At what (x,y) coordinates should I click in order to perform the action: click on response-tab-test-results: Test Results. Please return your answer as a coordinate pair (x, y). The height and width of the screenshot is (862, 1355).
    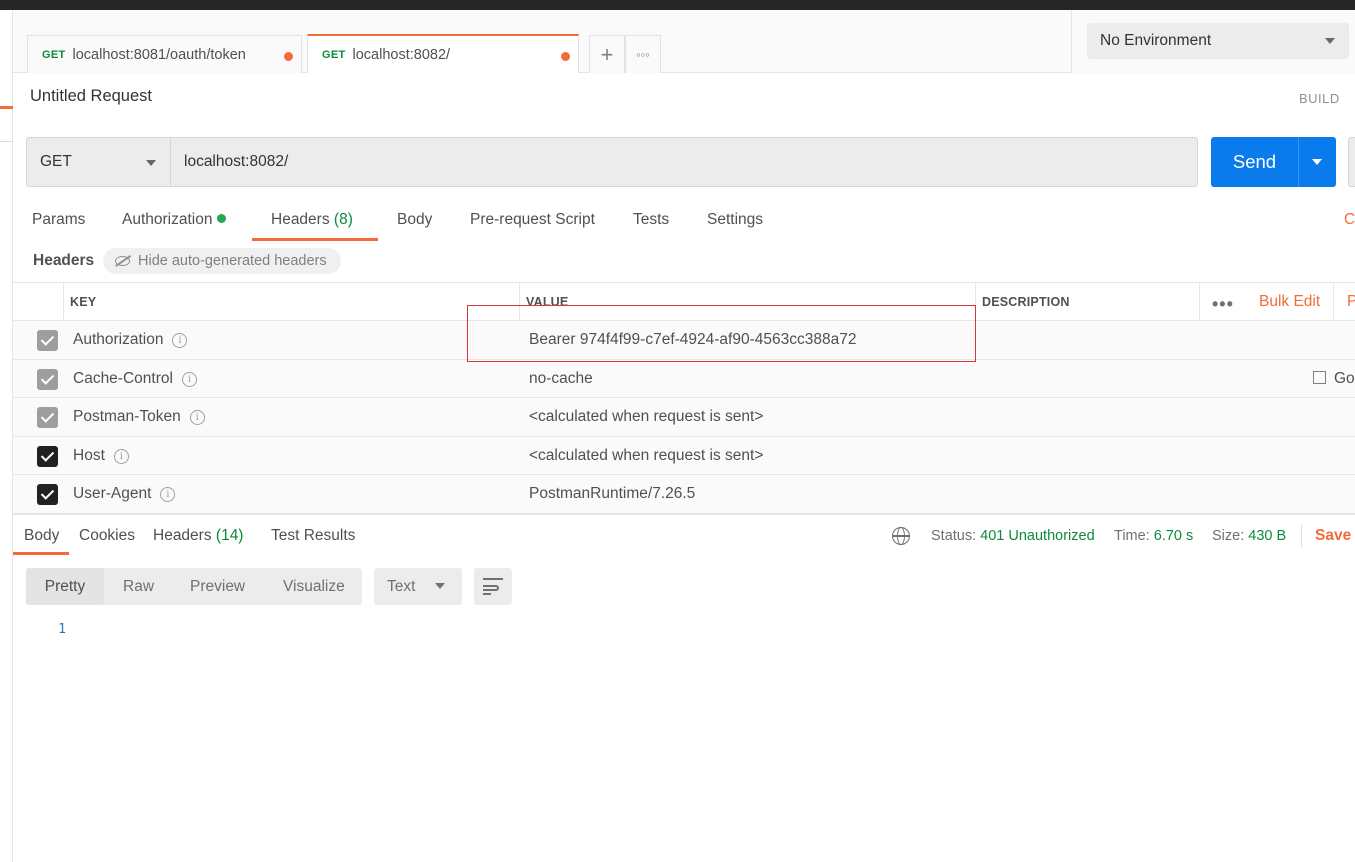
    Looking at the image, I should click on (313, 536).